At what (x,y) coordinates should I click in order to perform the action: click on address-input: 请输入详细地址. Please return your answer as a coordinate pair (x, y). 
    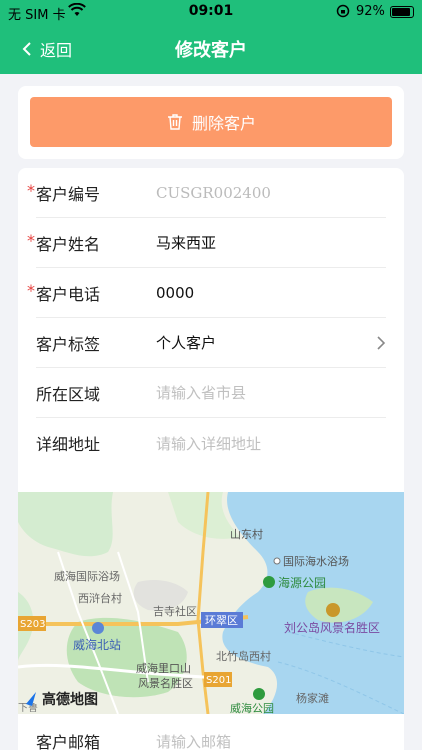
    Looking at the image, I should click on (208, 443).